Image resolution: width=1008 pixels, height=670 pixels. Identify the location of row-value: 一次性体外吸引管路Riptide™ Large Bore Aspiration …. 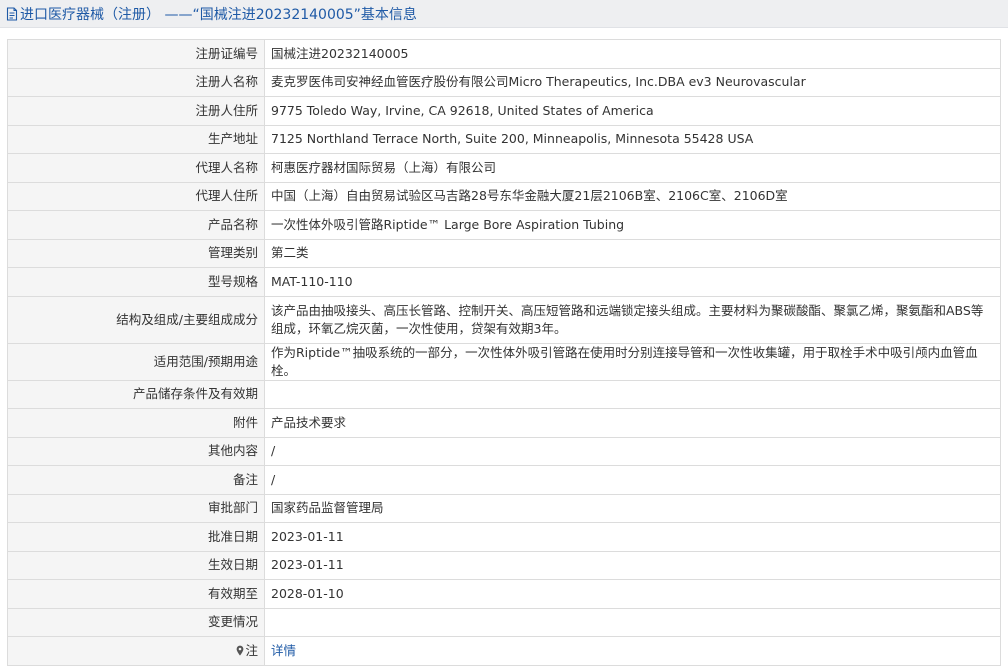
(632, 225).